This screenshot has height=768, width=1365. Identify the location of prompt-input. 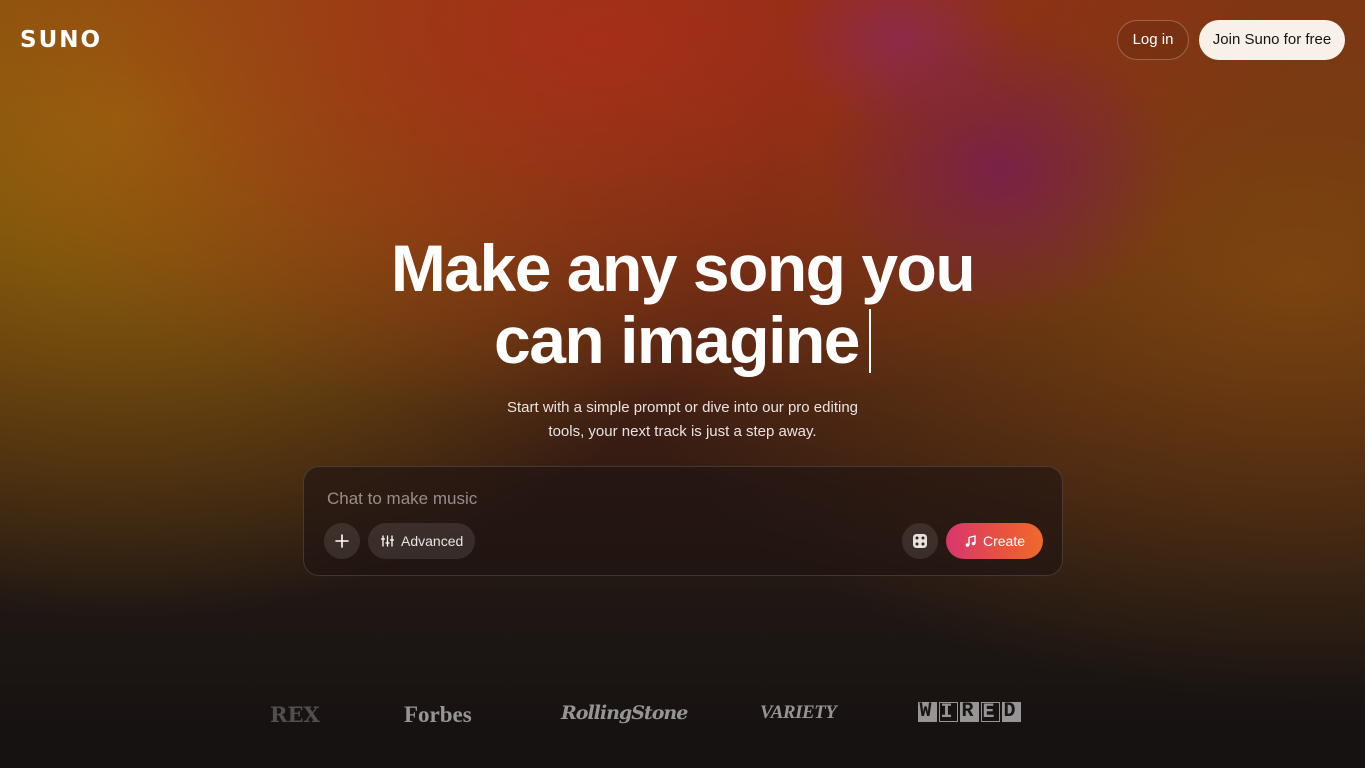
(627, 499).